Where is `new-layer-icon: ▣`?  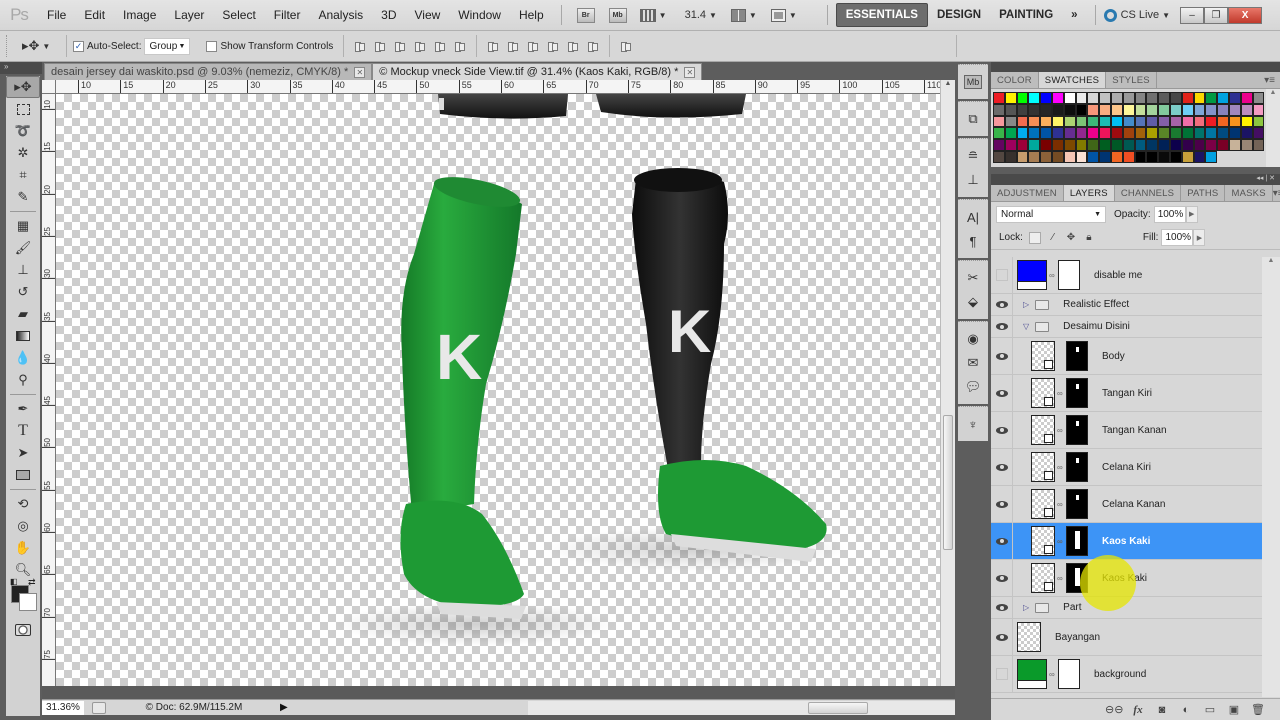 new-layer-icon: ▣ is located at coordinates (1234, 709).